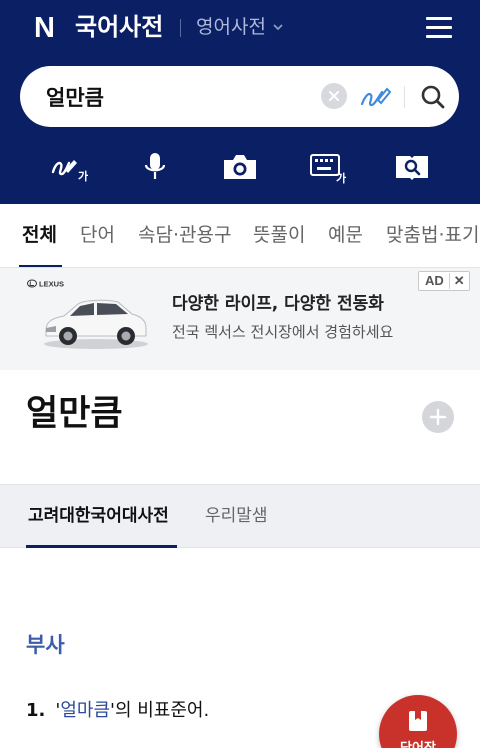 Image resolution: width=480 pixels, height=748 pixels. I want to click on close-ad-icon: ✕, so click(457, 281).